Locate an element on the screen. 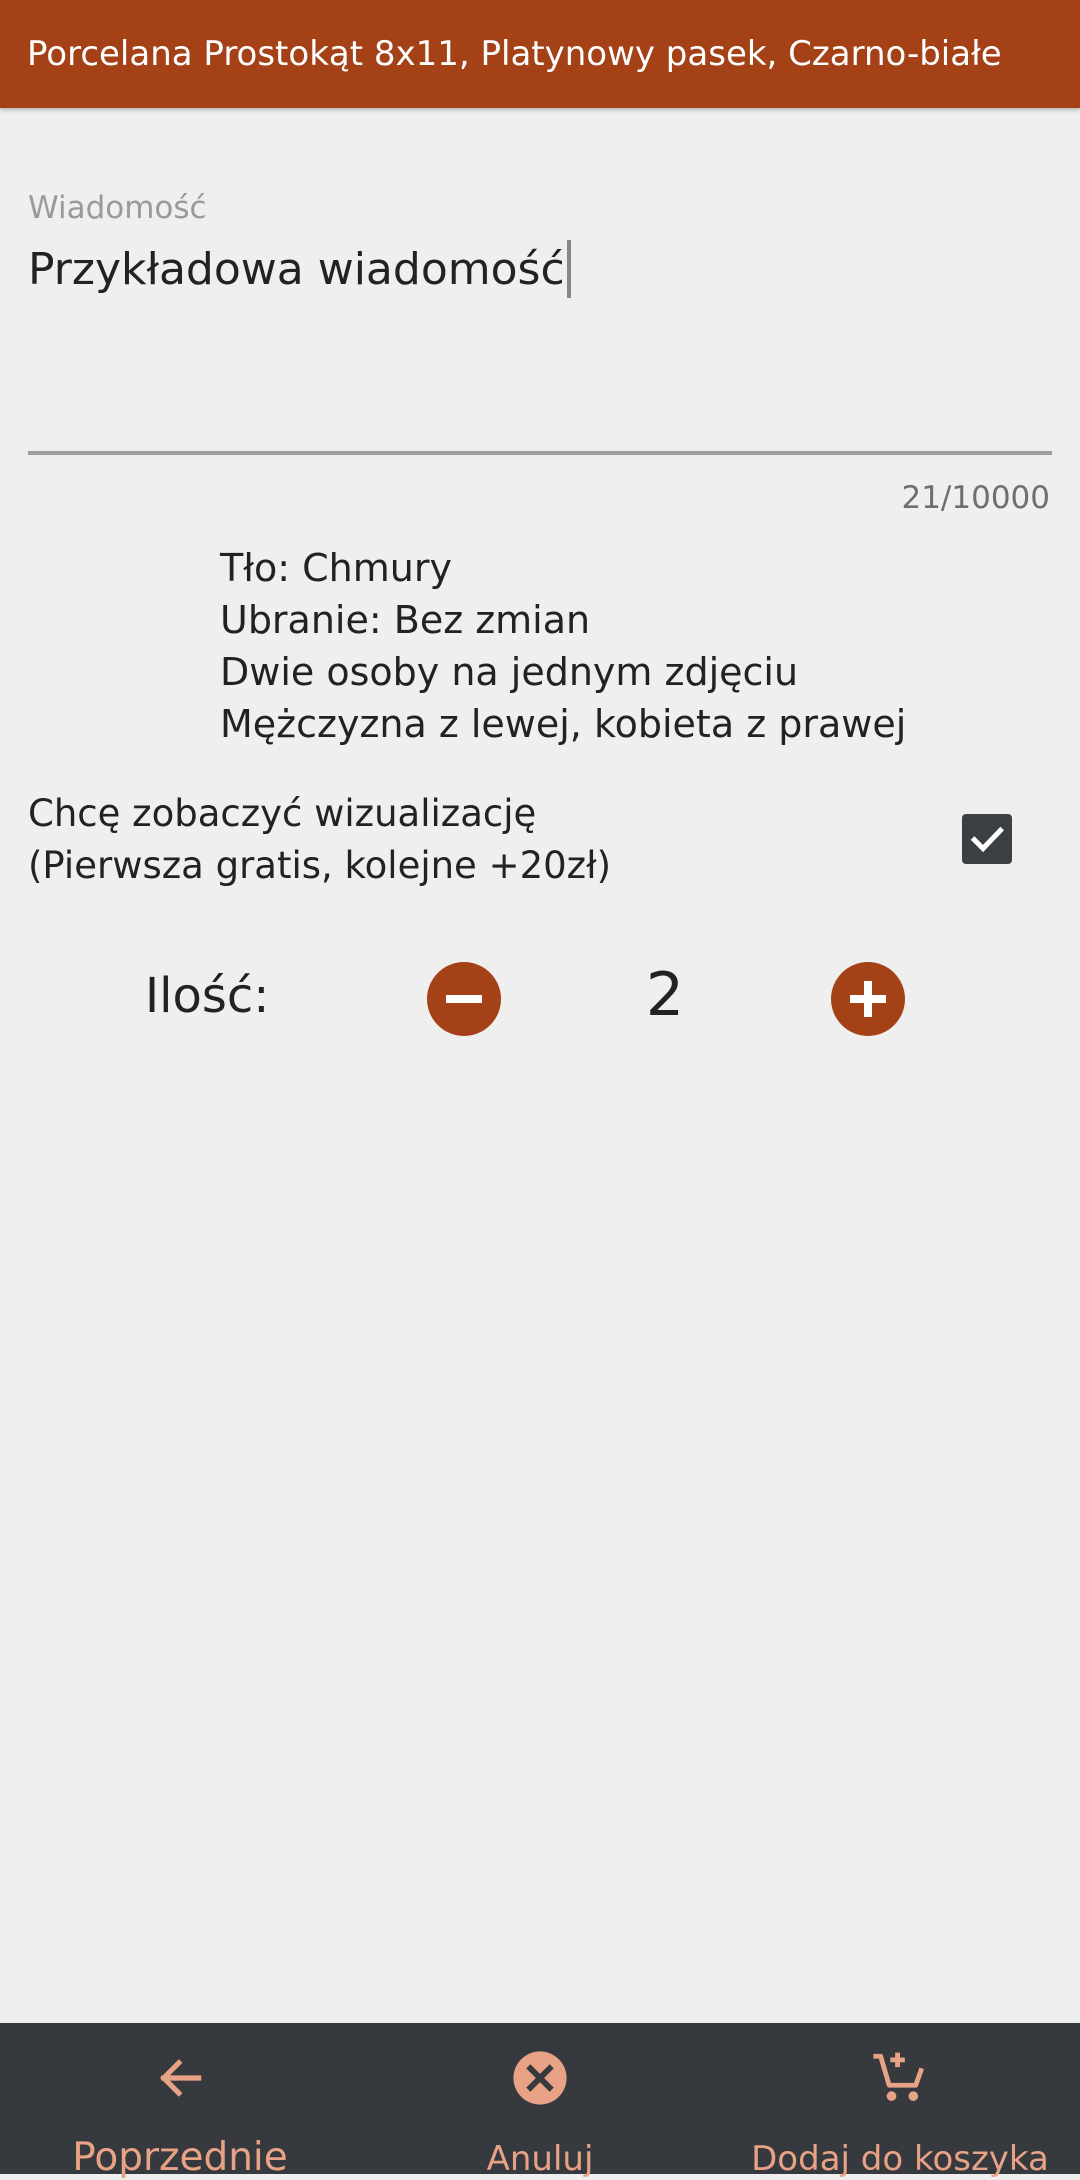 The height and width of the screenshot is (2180, 1080). increase-quantity-button is located at coordinates (868, 999).